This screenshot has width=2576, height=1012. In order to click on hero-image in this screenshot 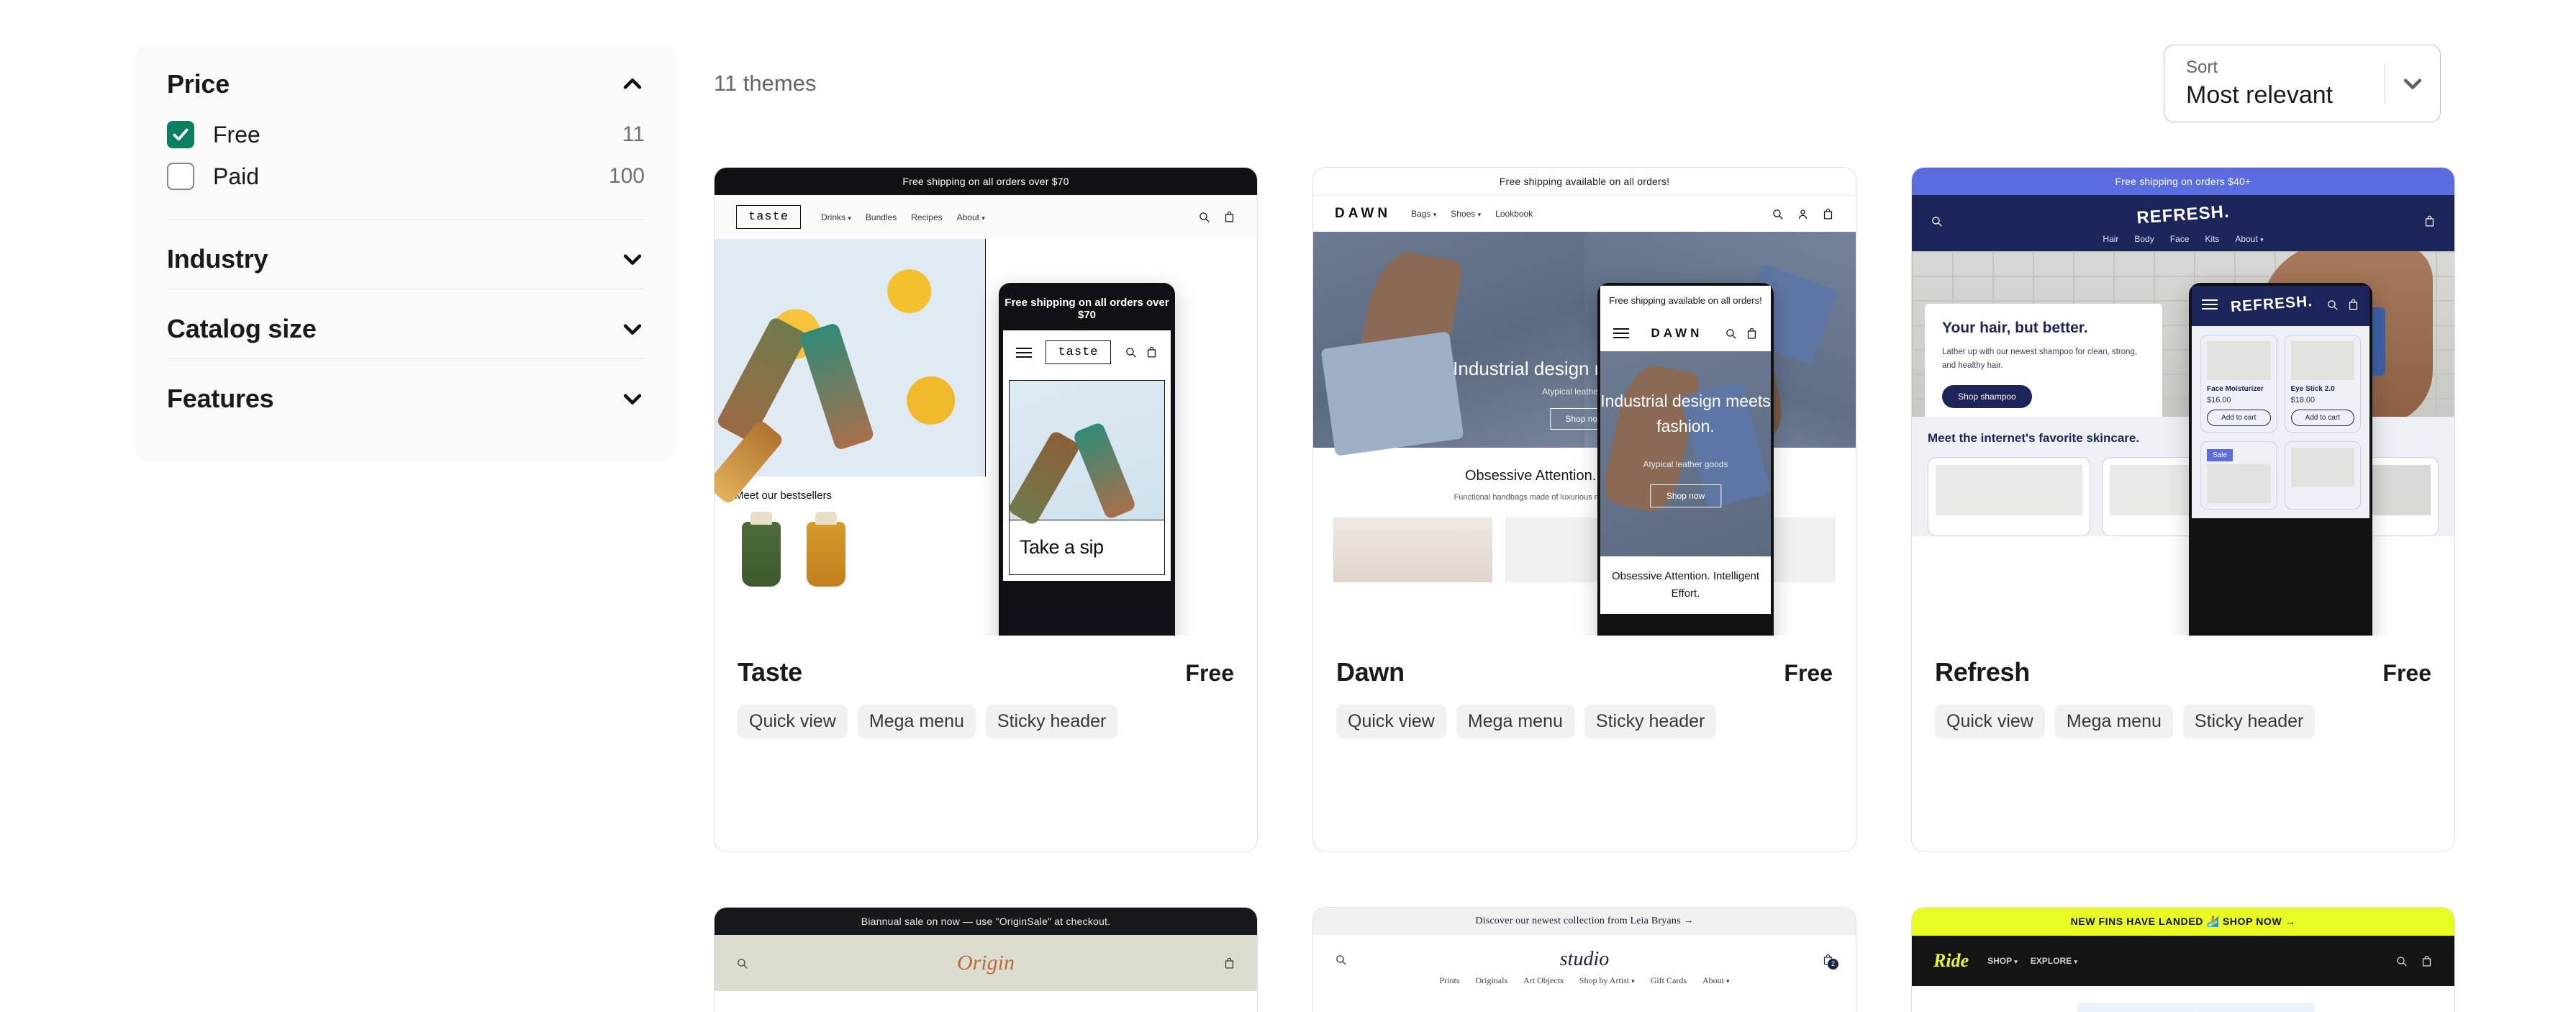, I will do `click(851, 372)`.